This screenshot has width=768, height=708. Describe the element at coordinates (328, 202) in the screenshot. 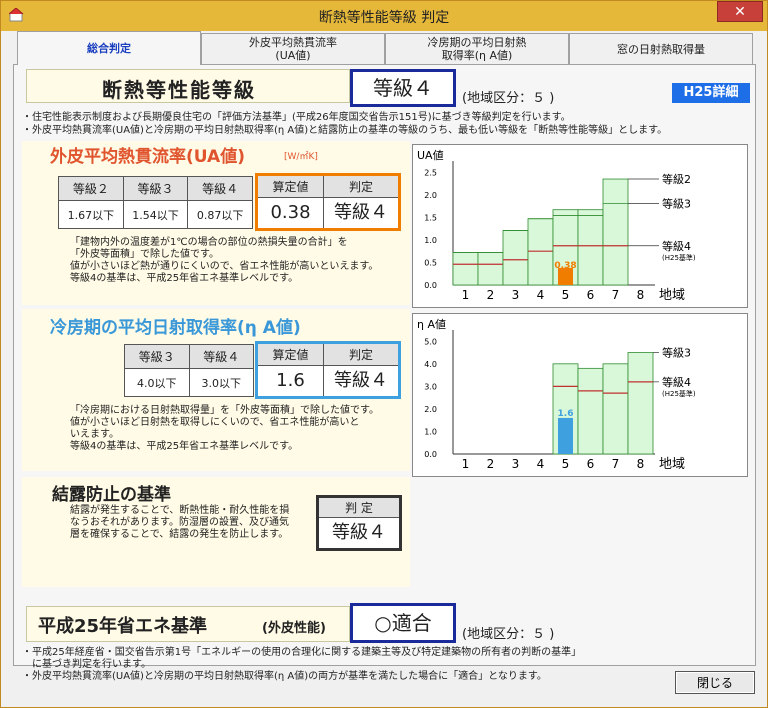

I see `ua-result-box: 算定値 判定 0.38 等級４` at that location.